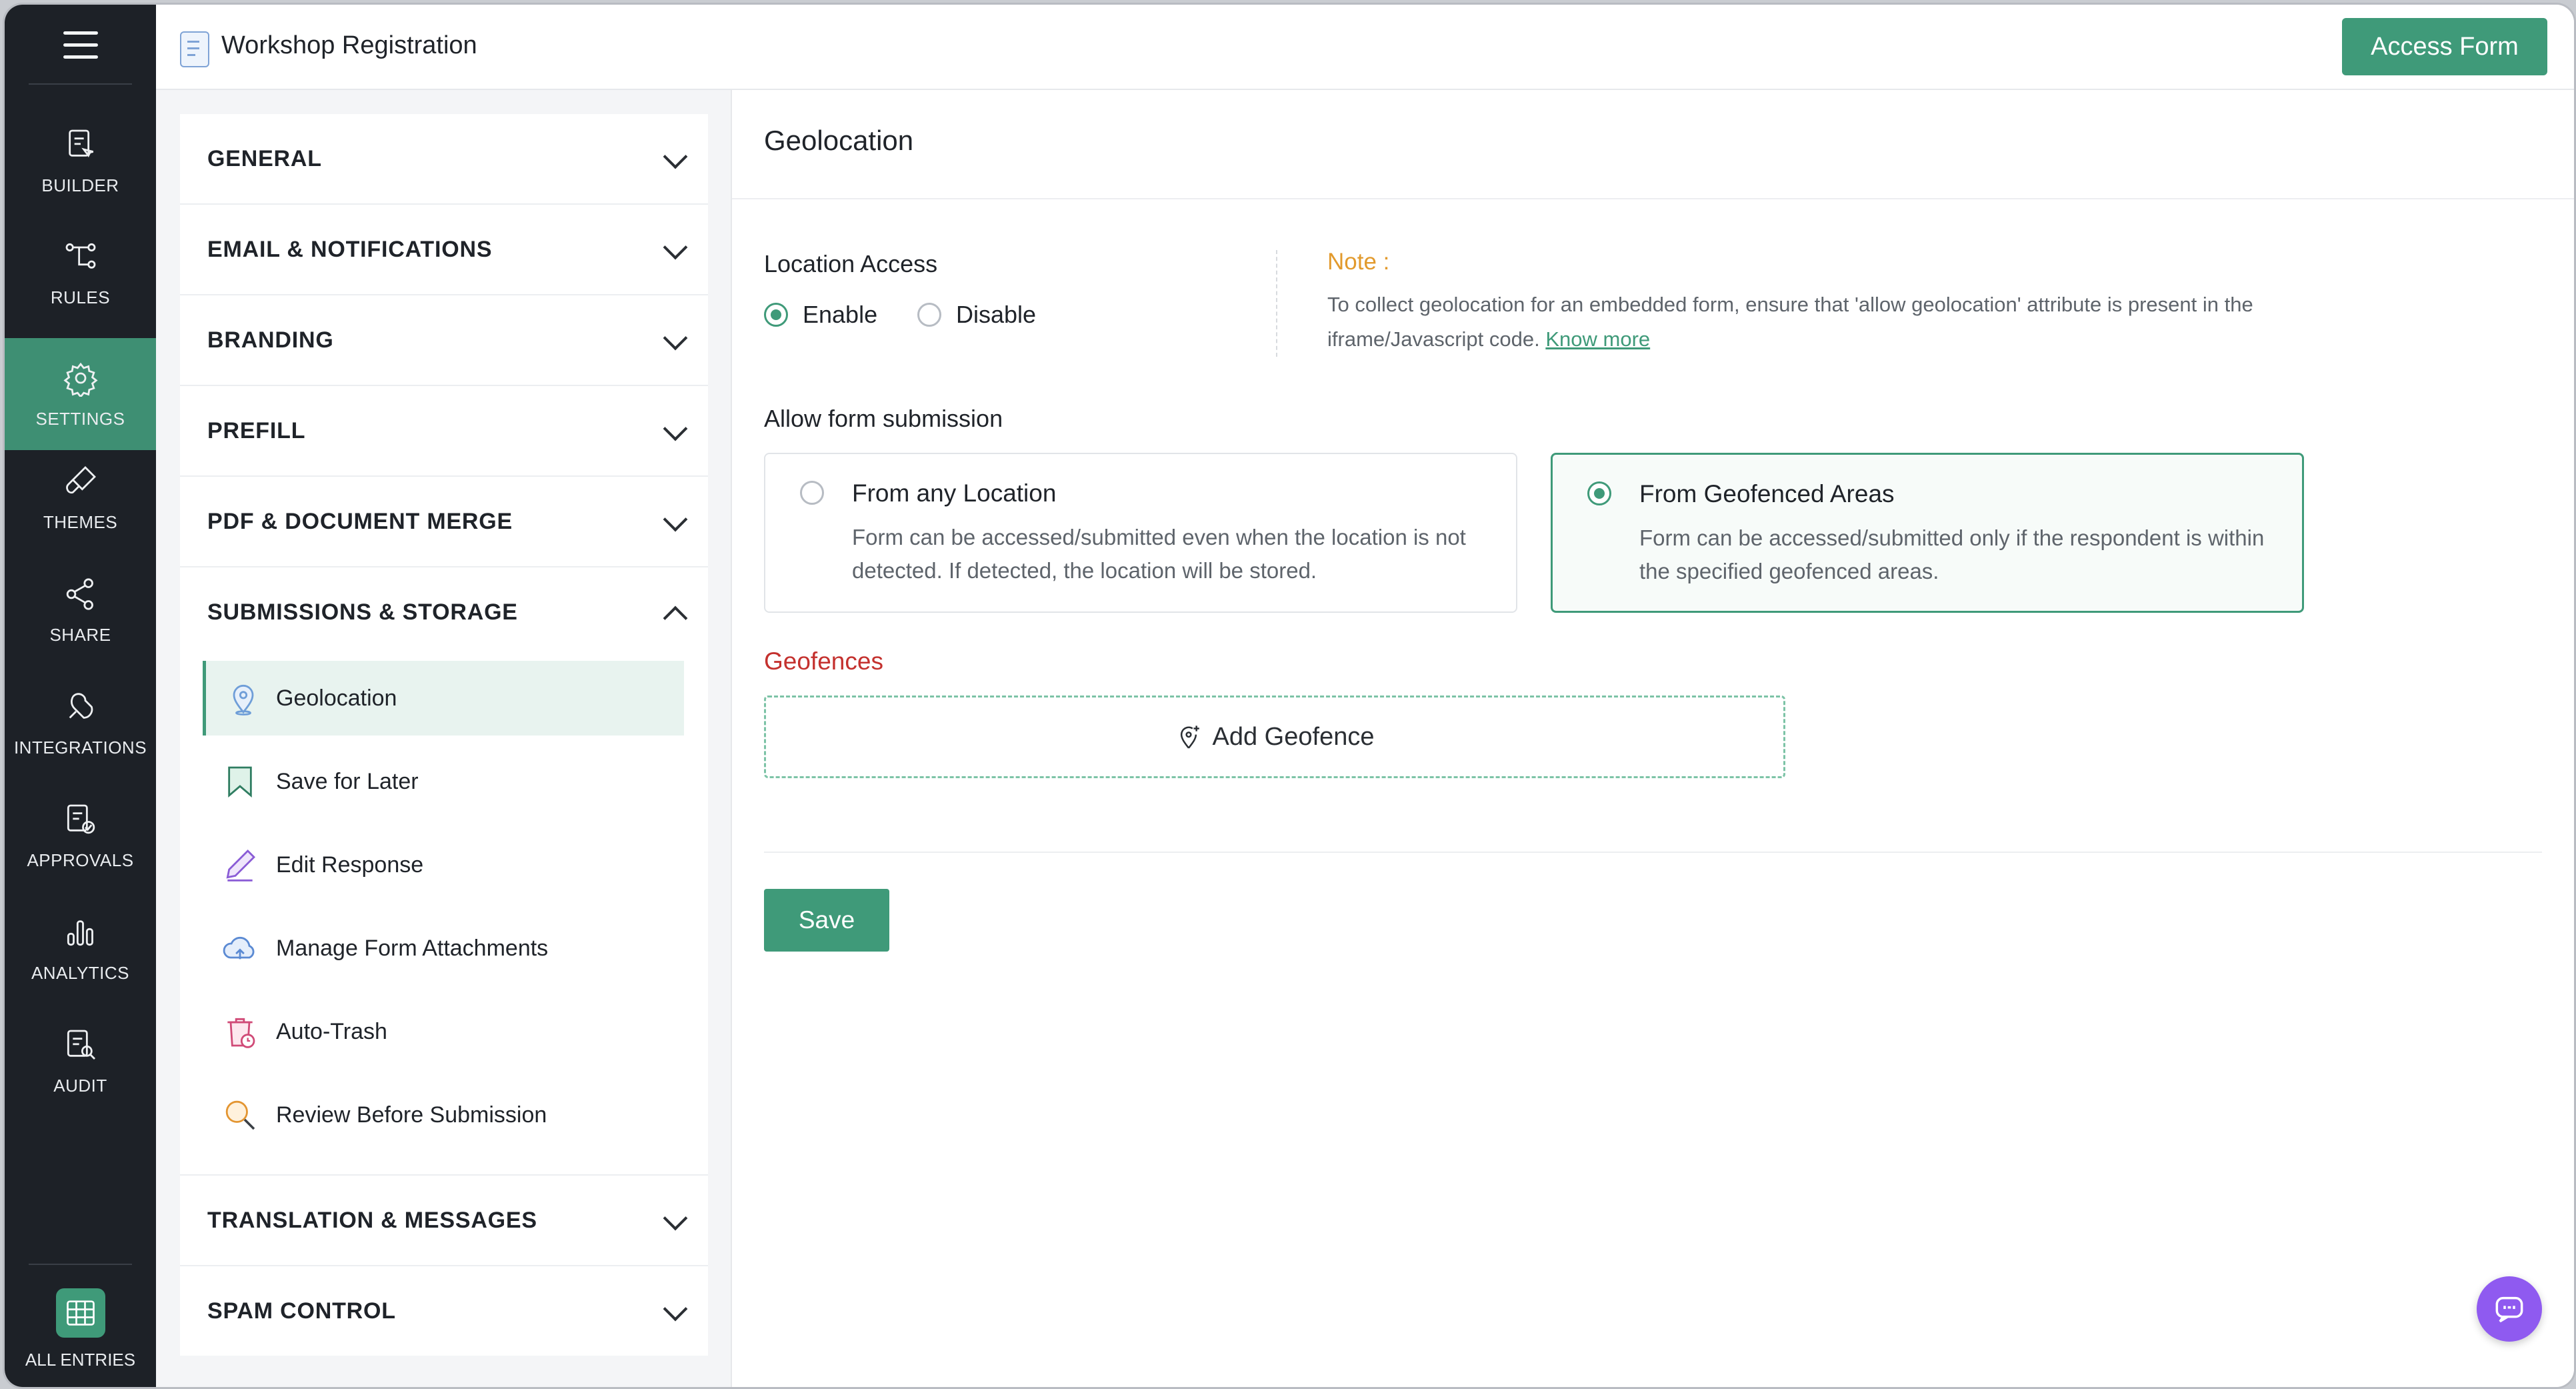 The height and width of the screenshot is (1389, 2576). I want to click on enable-radio-option: Enable, so click(820, 315).